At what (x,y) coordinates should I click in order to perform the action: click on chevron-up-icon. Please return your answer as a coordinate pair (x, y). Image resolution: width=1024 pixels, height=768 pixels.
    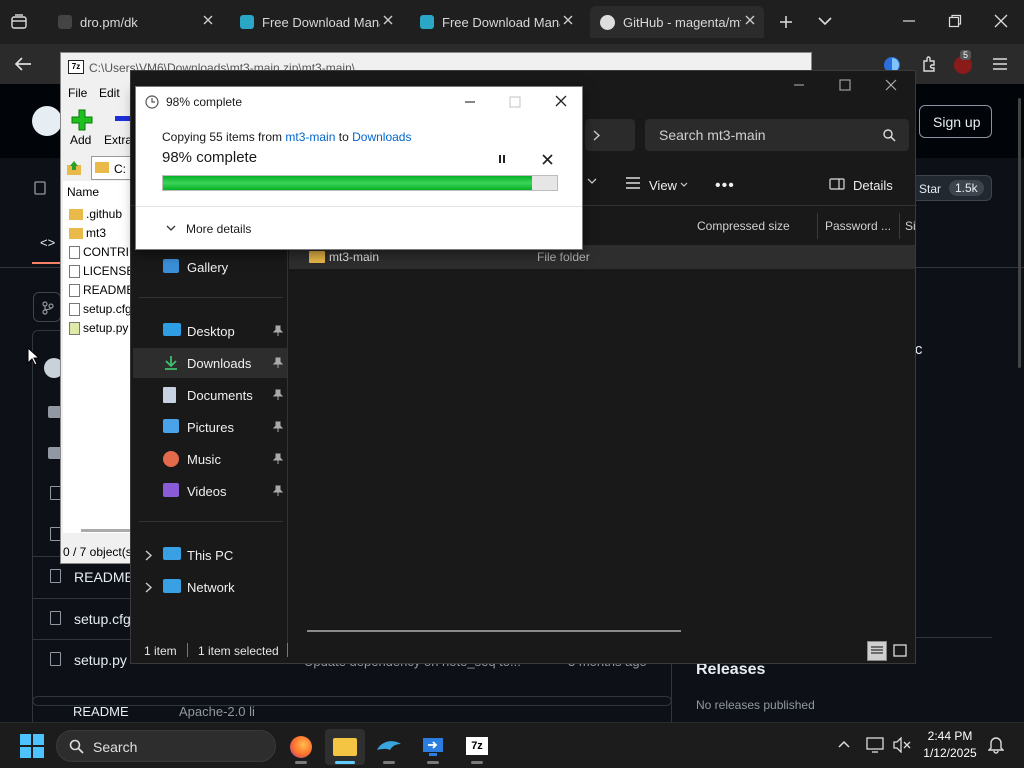
    Looking at the image, I should click on (844, 744).